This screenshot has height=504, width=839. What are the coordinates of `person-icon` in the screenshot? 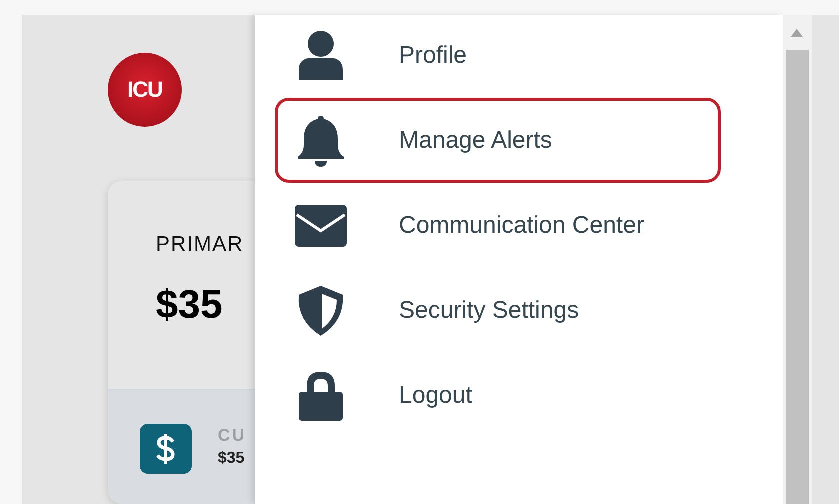 It's located at (321, 56).